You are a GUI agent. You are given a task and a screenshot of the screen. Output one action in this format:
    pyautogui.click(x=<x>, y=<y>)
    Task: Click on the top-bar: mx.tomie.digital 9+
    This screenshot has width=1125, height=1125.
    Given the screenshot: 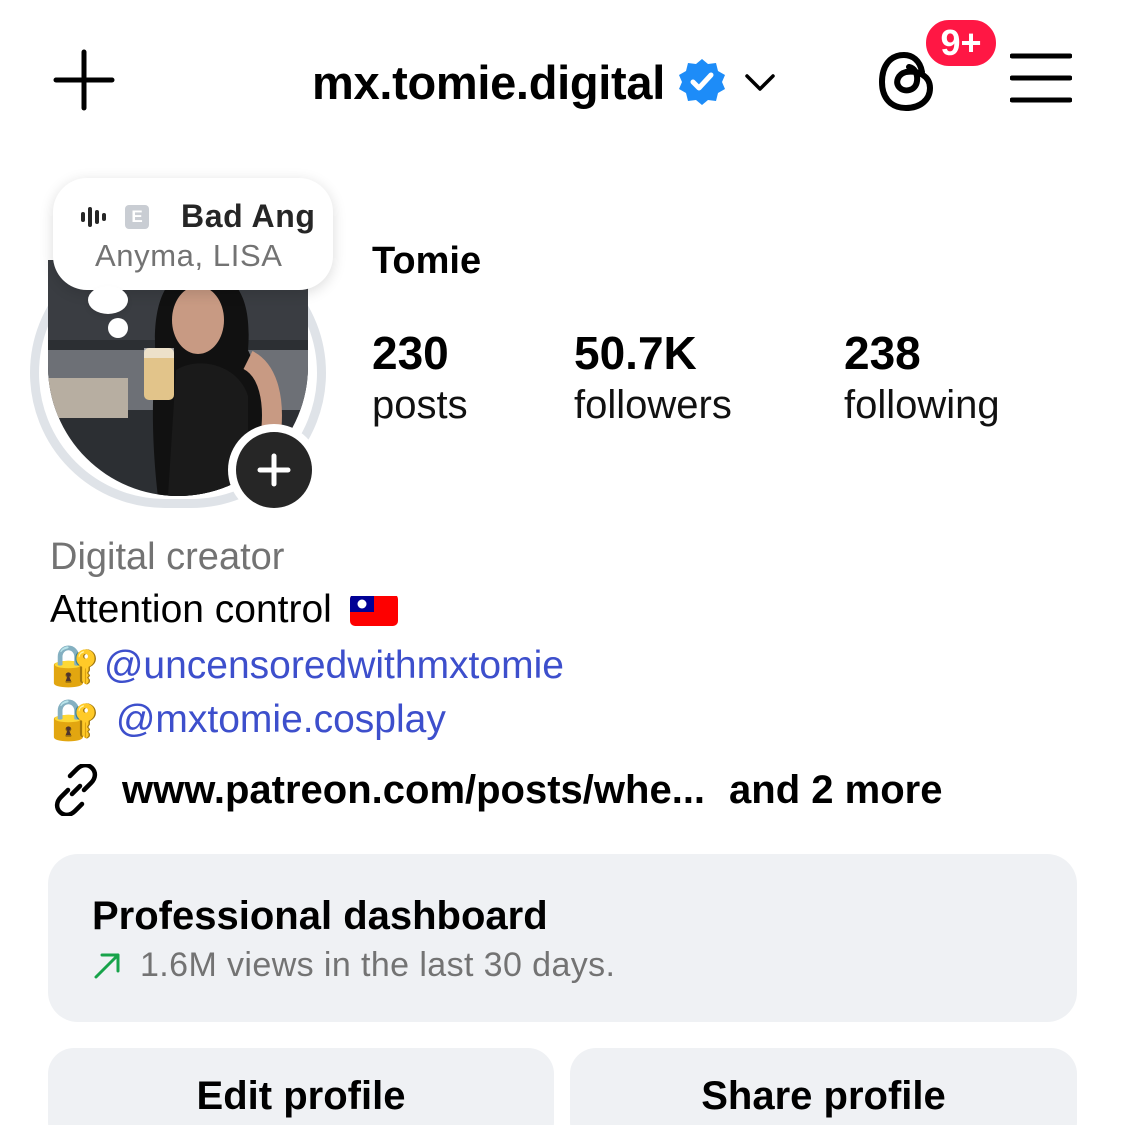 What is the action you would take?
    pyautogui.click(x=562, y=80)
    